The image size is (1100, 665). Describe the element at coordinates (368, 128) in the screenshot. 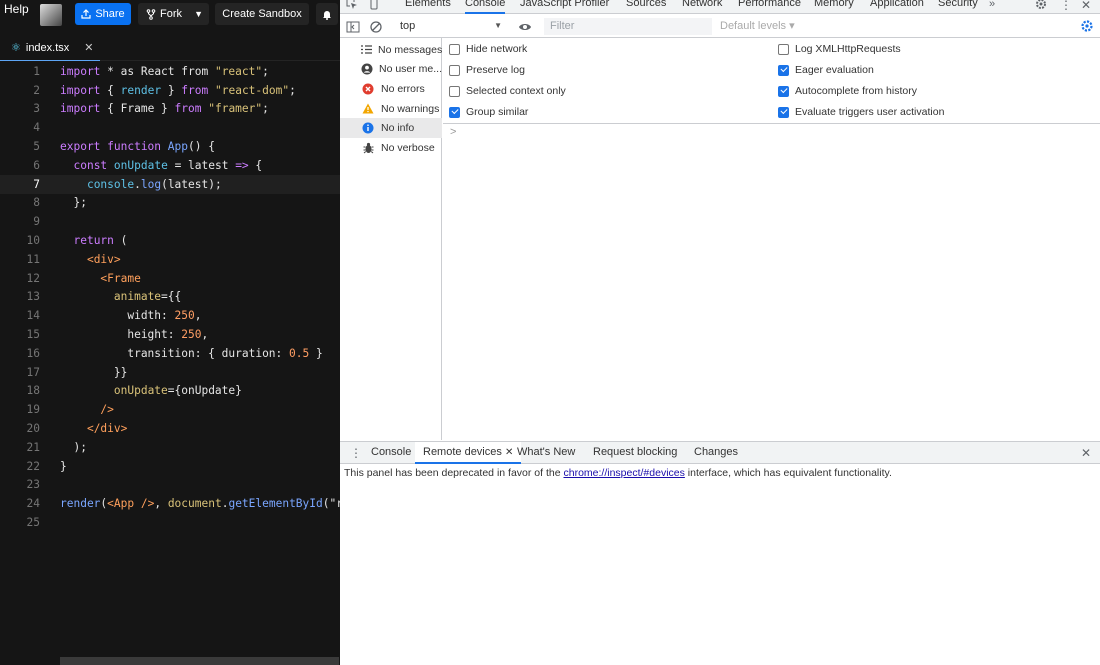

I see `info-icon` at that location.